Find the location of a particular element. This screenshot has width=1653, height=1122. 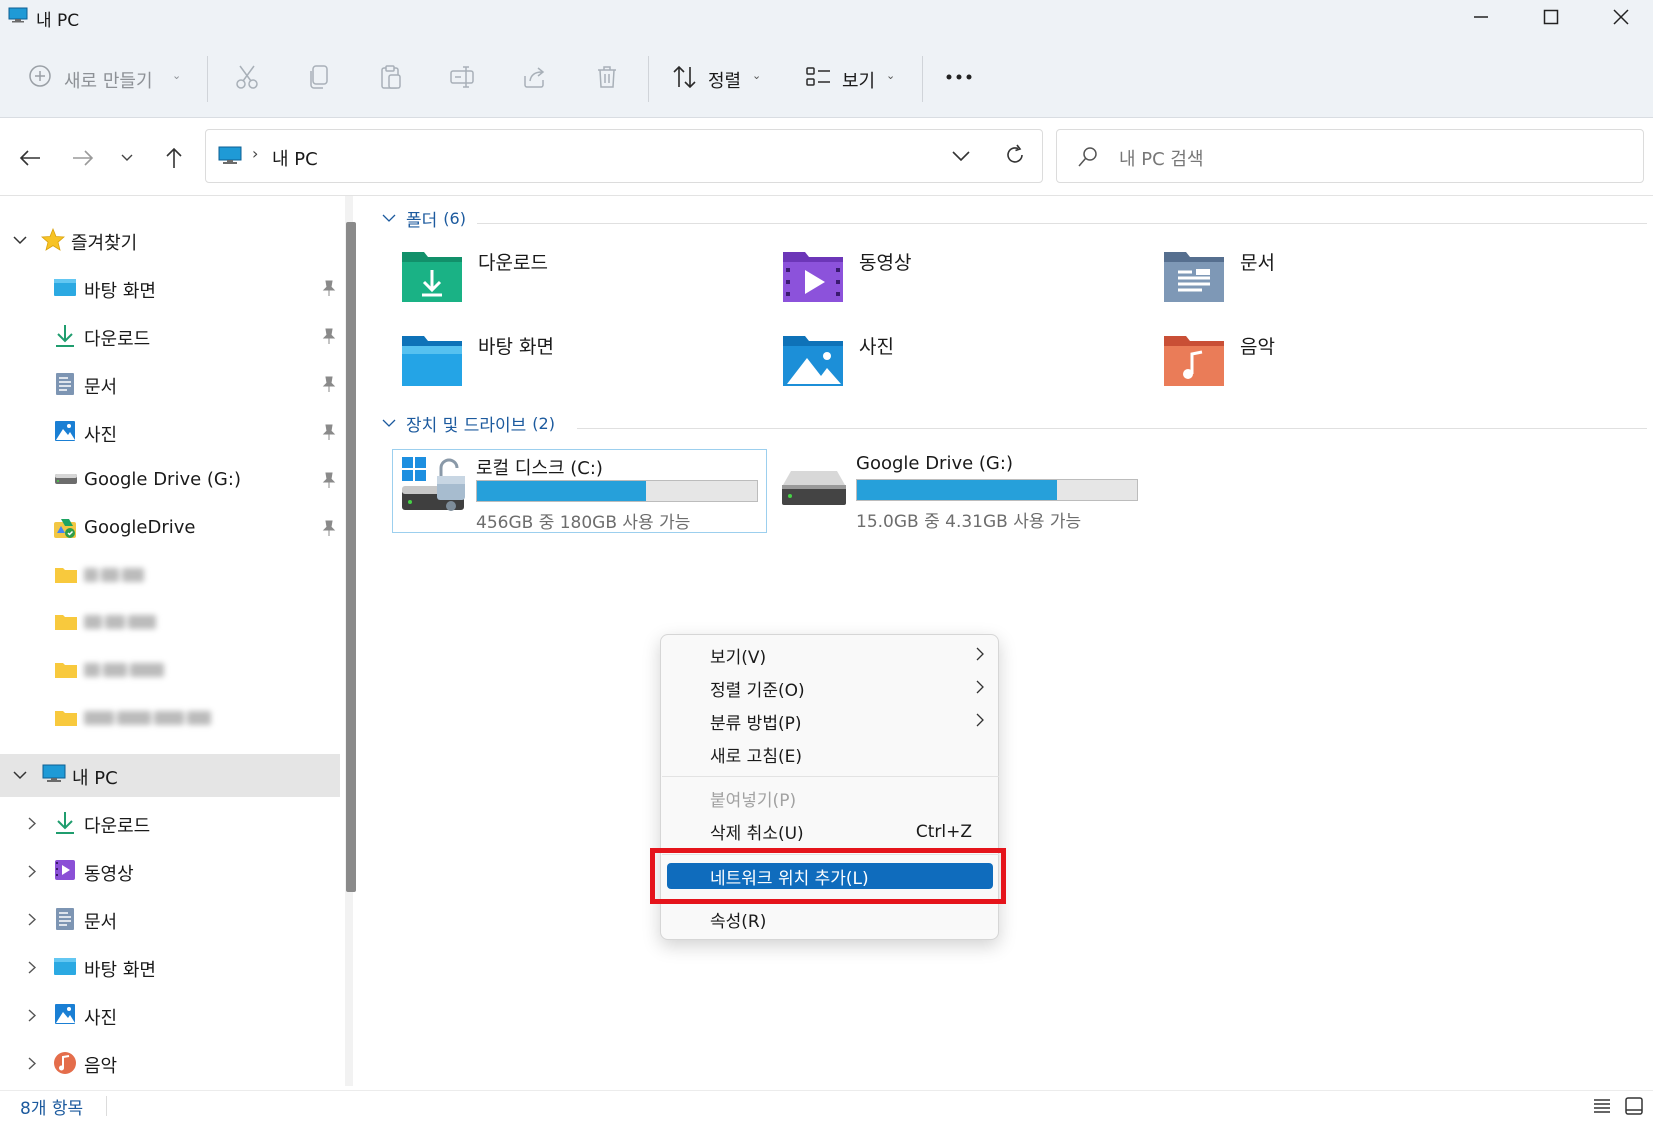

documents-folder-icon is located at coordinates (1194, 277).